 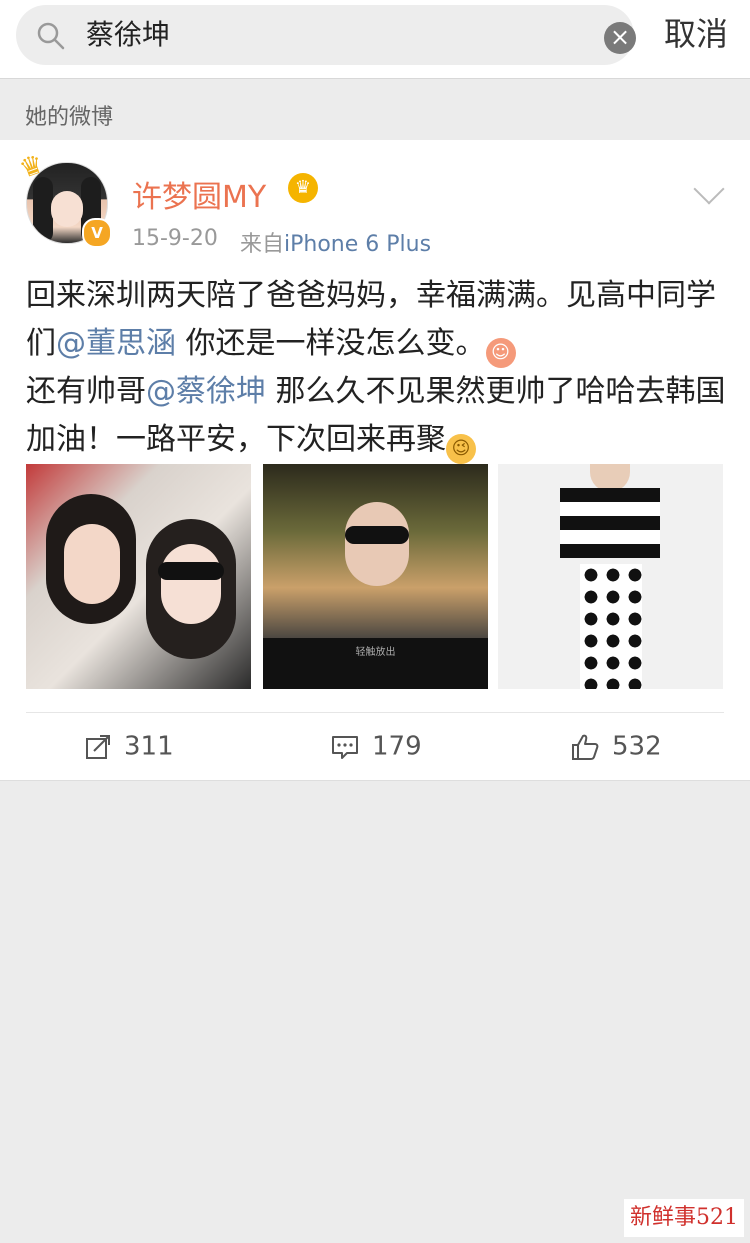 I want to click on thumbs-up-icon, so click(x=585, y=747).